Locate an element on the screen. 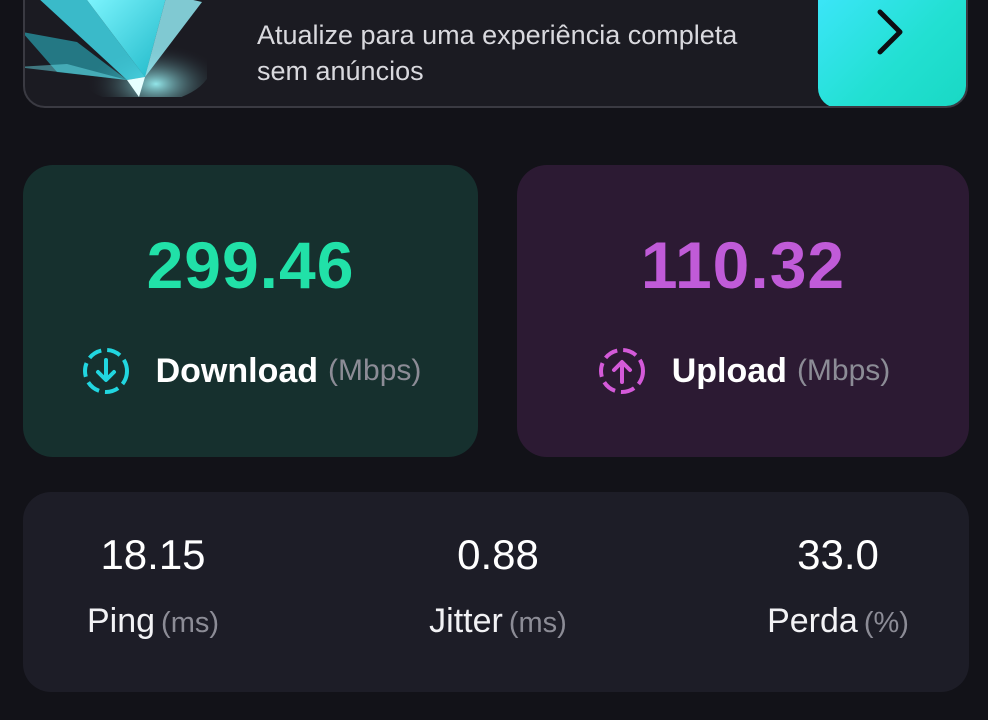  promo-open-button is located at coordinates (892, 53).